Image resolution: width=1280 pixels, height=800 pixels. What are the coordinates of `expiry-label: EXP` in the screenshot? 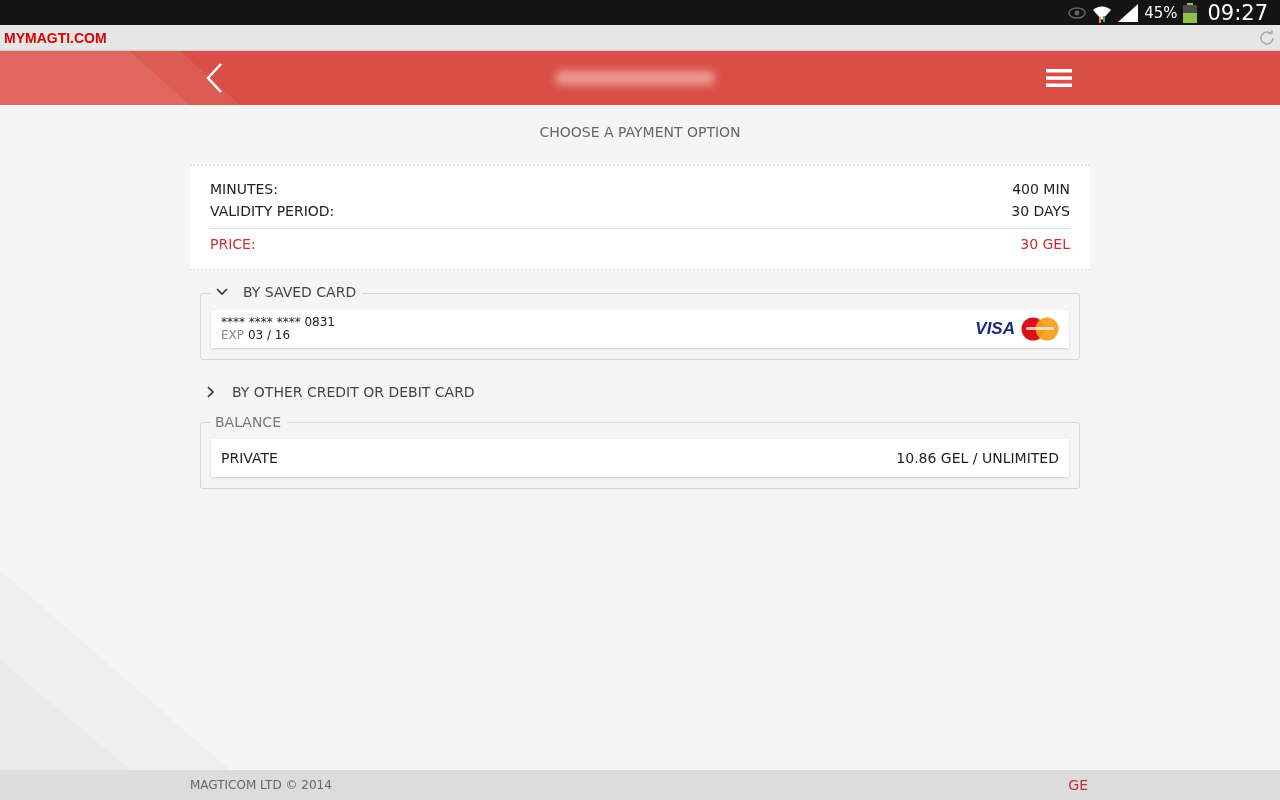 It's located at (233, 335).